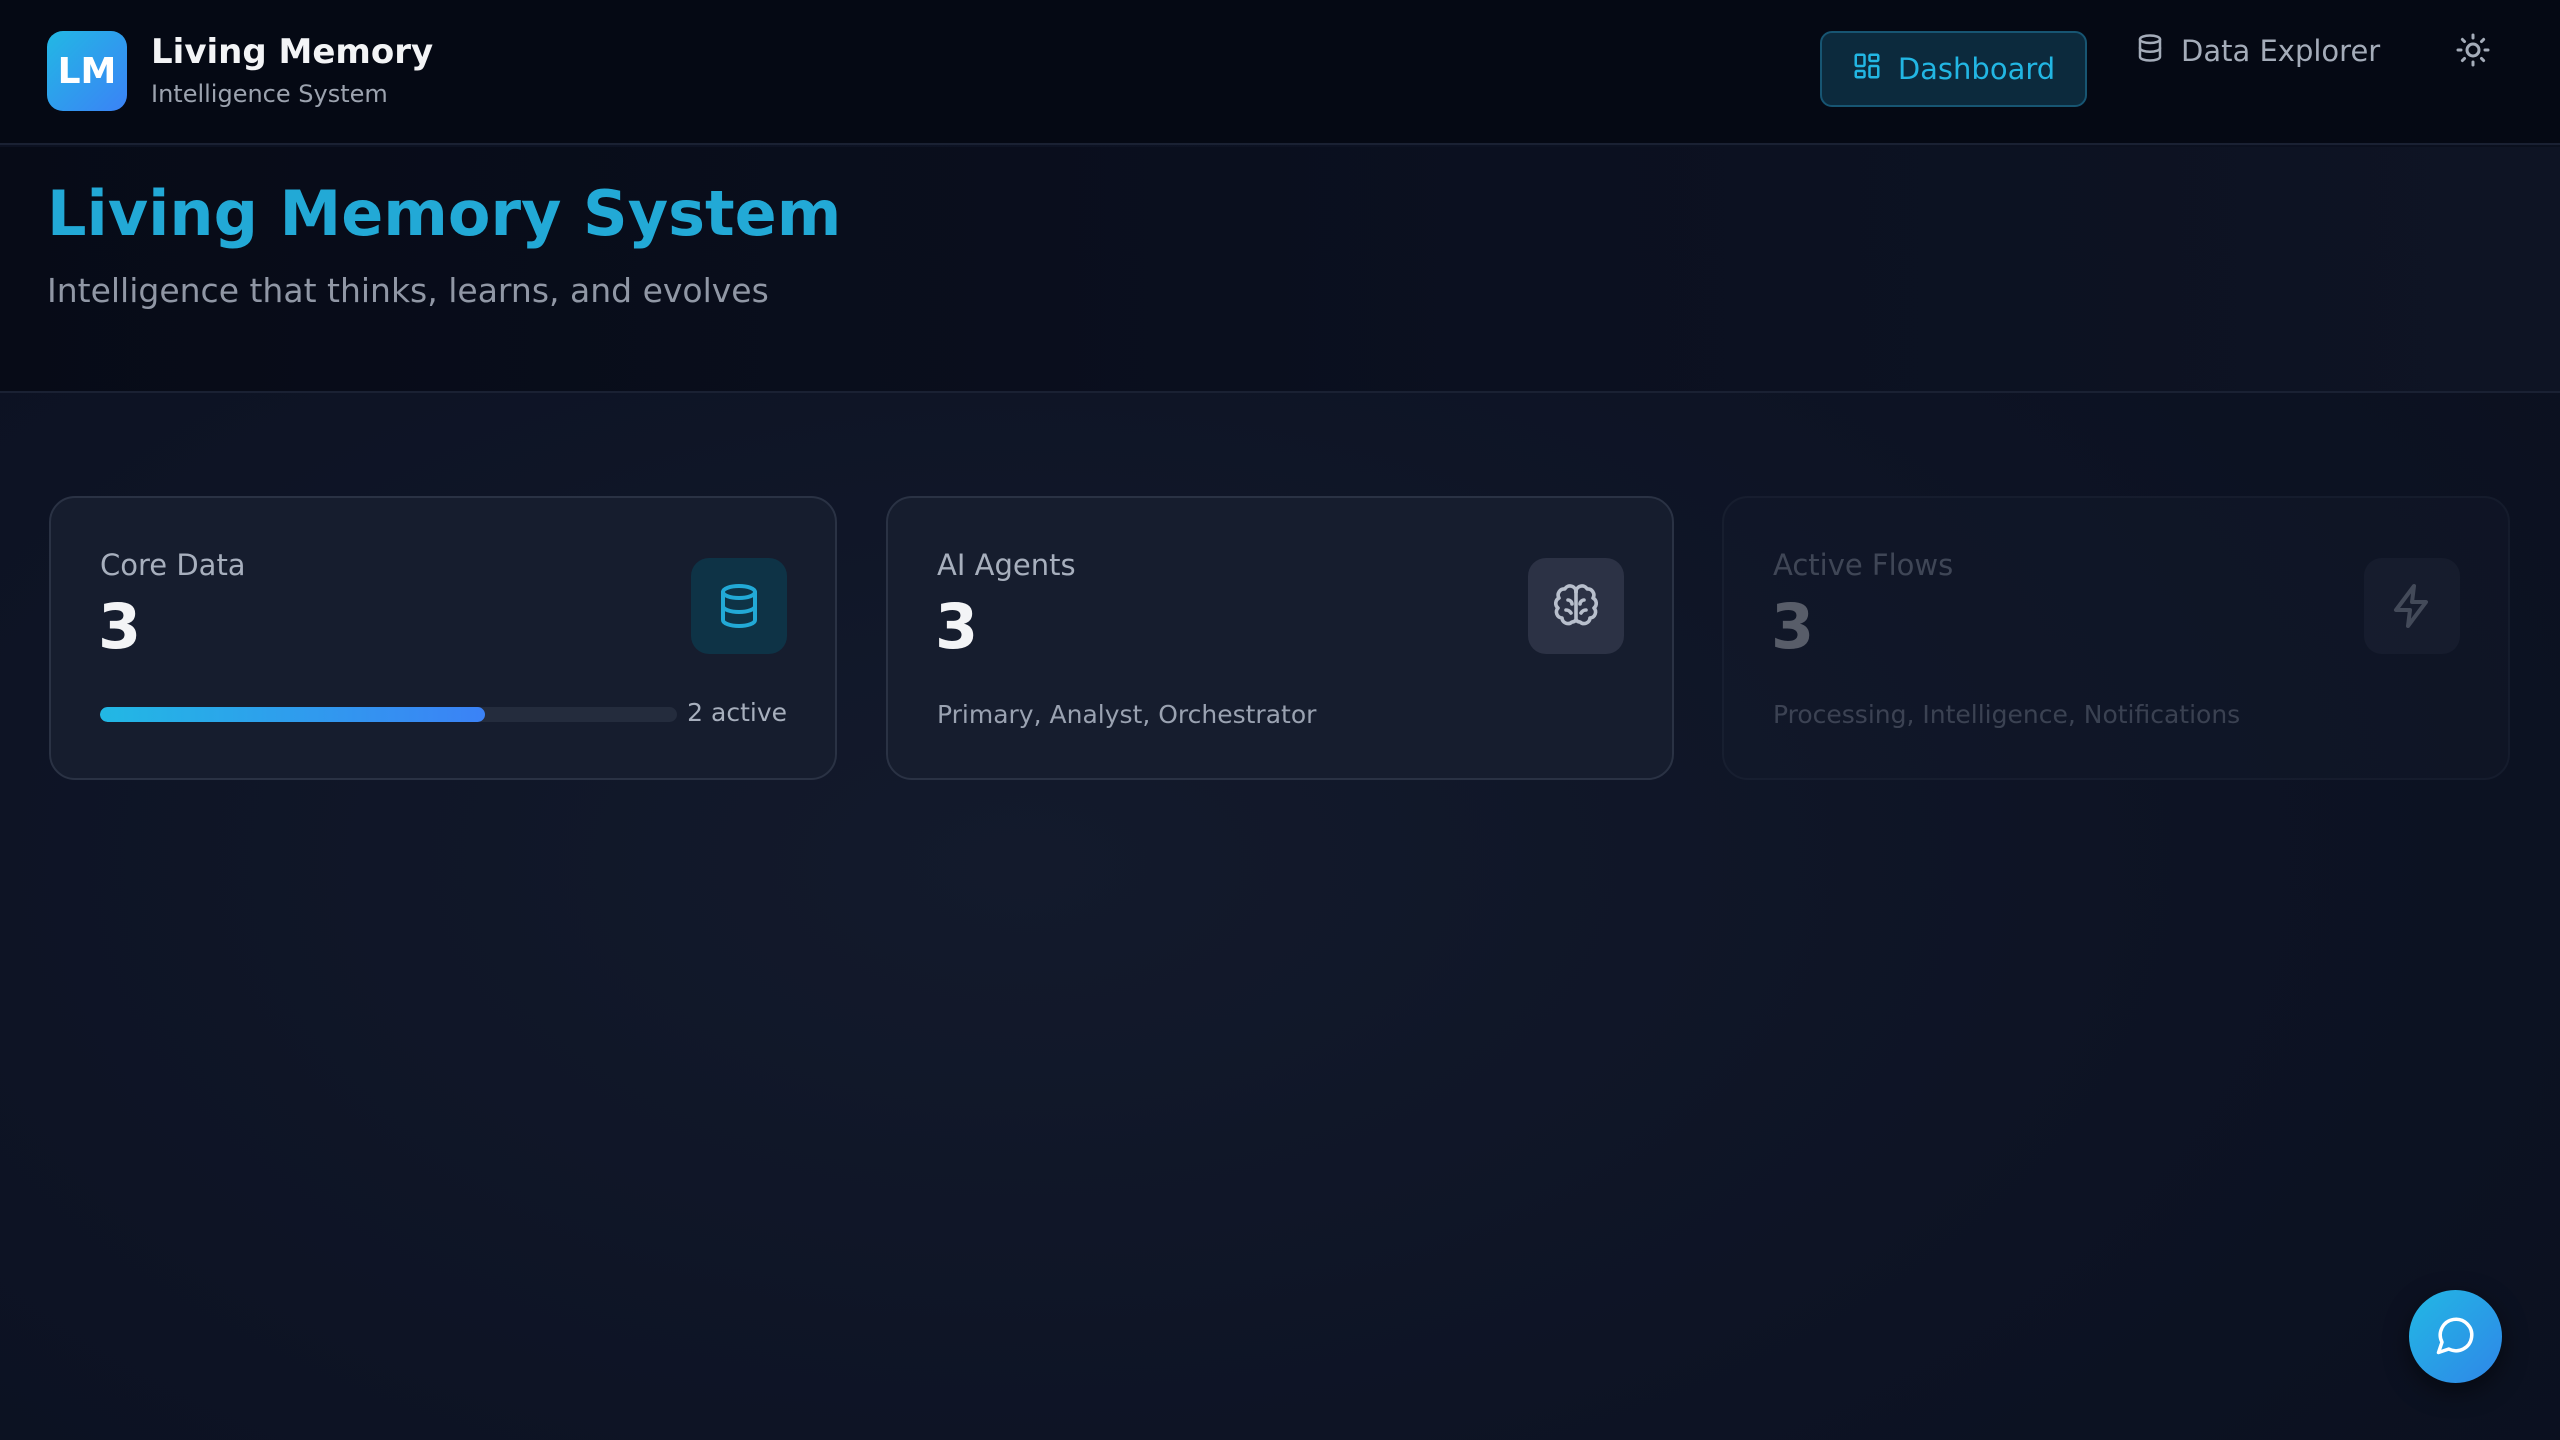 Image resolution: width=2560 pixels, height=1440 pixels. I want to click on nav-dashboard-label: Dashboard, so click(1976, 69).